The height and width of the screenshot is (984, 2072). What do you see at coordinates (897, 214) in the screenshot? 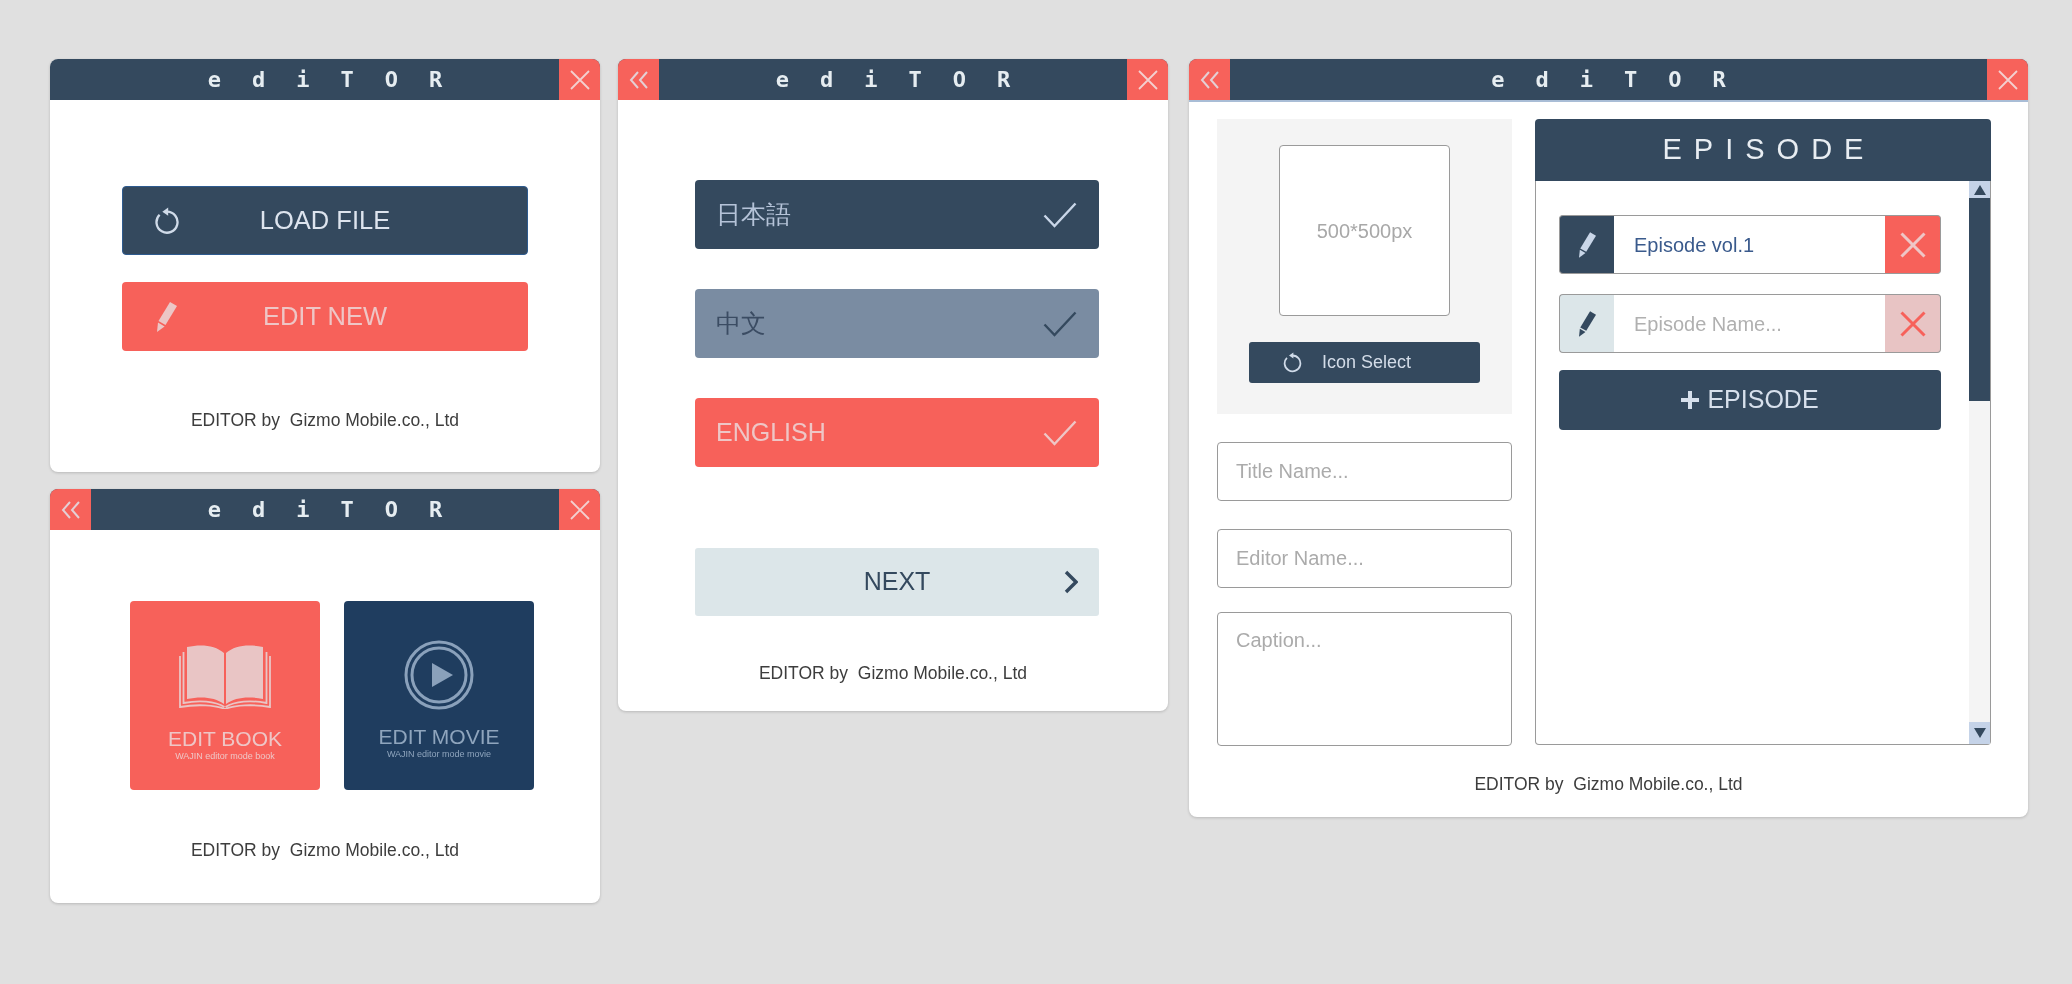
I see `language-option: 日本語` at bounding box center [897, 214].